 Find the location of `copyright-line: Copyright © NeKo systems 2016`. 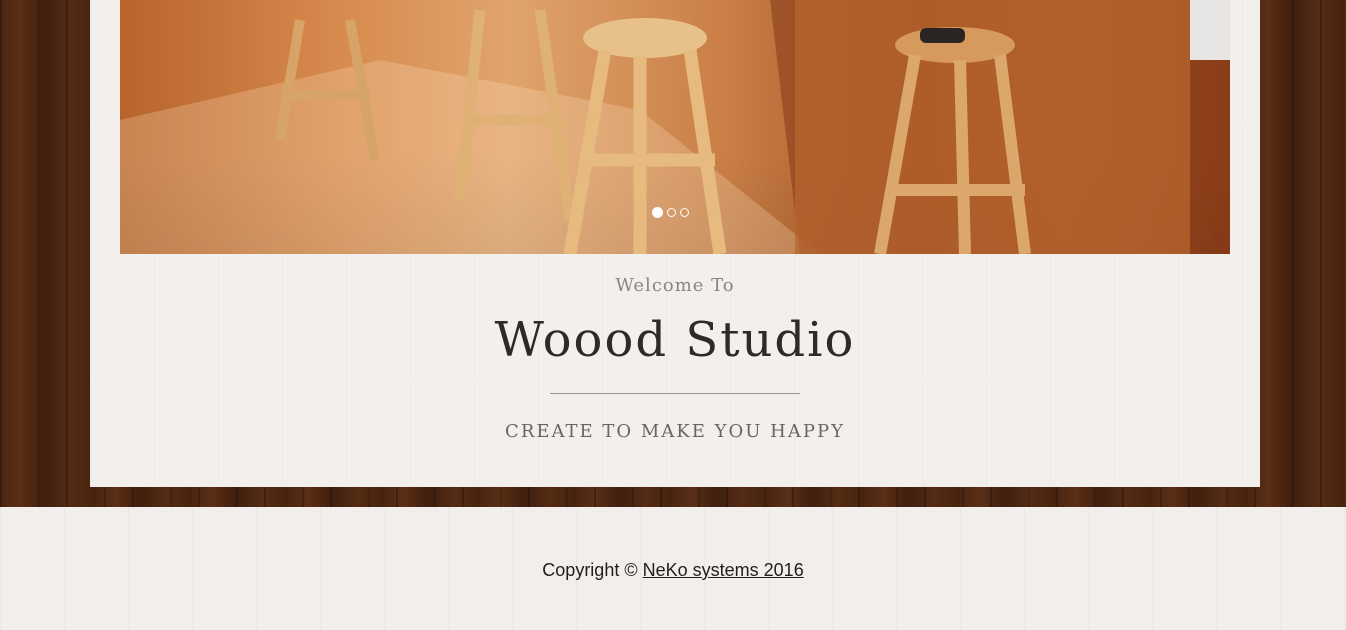

copyright-line: Copyright © NeKo systems 2016 is located at coordinates (673, 570).